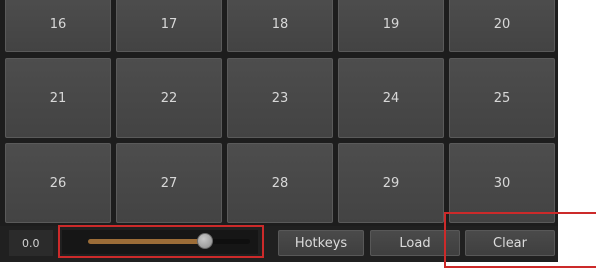 This screenshot has width=596, height=270. I want to click on pad-28: 28, so click(280, 183).